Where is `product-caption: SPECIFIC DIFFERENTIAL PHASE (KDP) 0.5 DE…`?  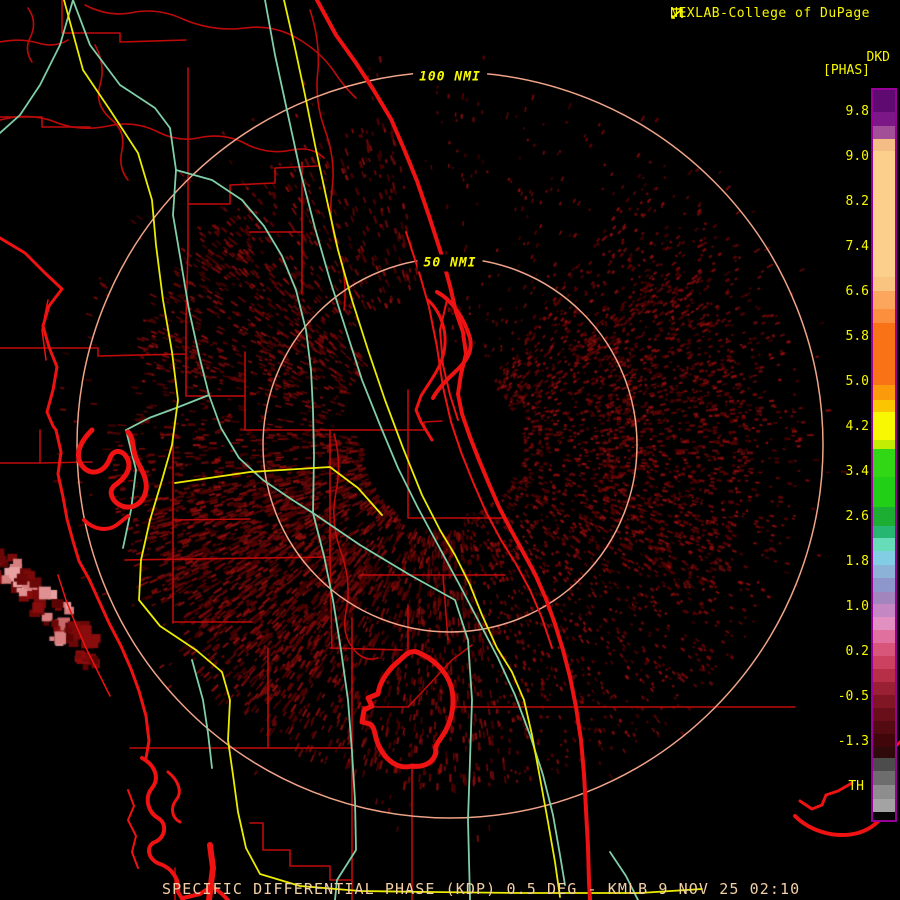
product-caption: SPECIFIC DIFFERENTIAL PHASE (KDP) 0.5 DE… is located at coordinates (481, 889).